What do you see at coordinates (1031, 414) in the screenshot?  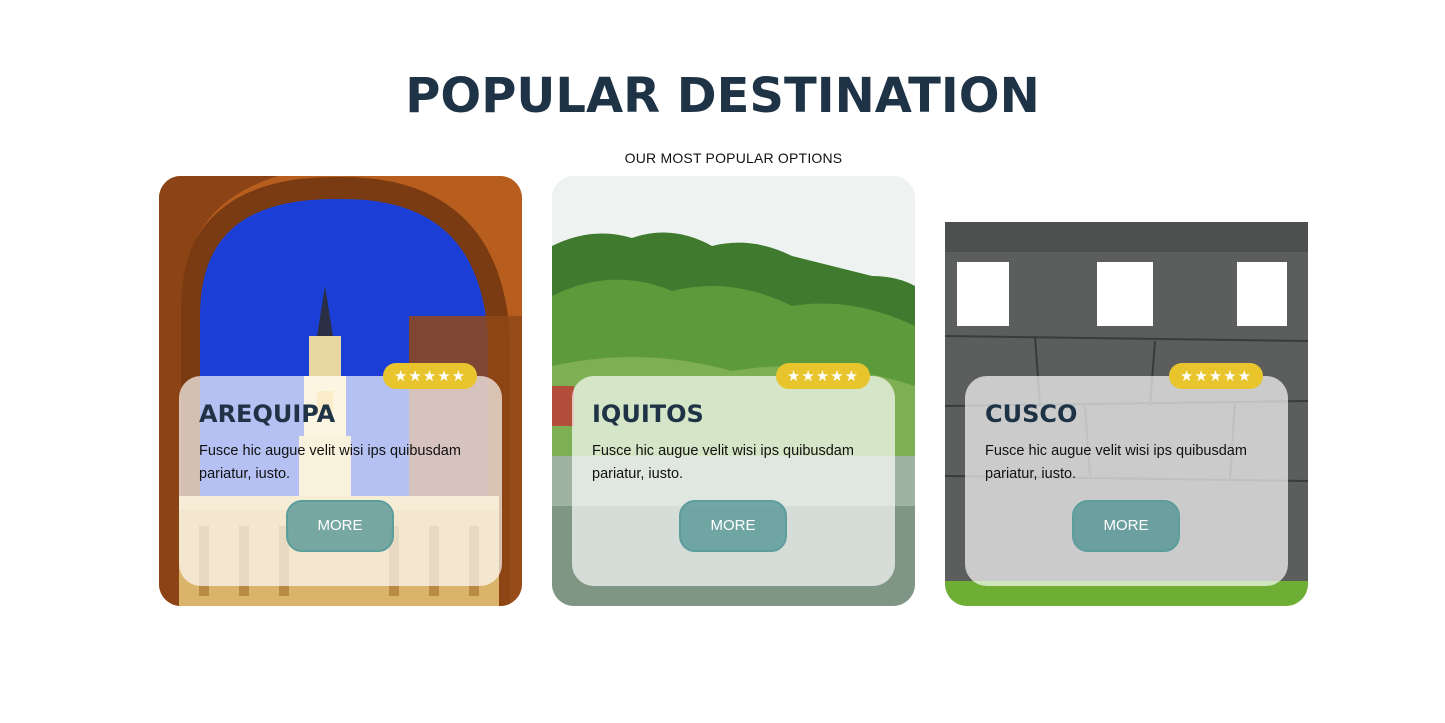 I see `card-title: CUSCO` at bounding box center [1031, 414].